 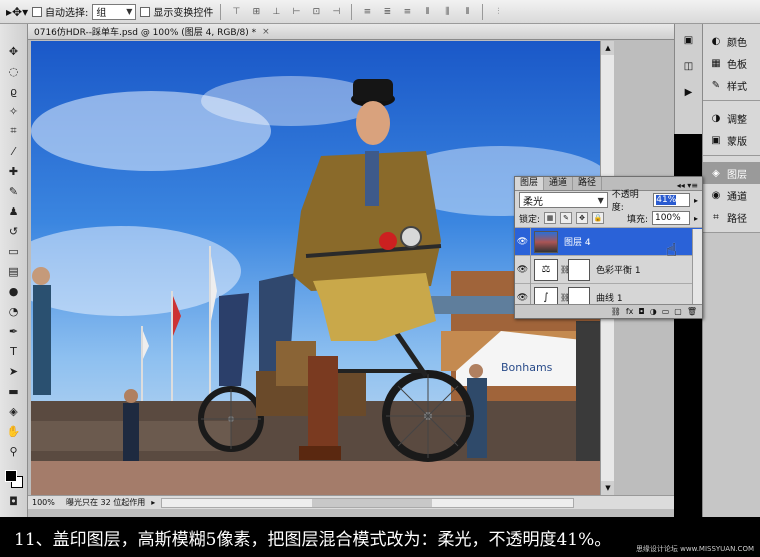 What do you see at coordinates (688, 79) in the screenshot?
I see `panel-icon-strip: ▣ ◫ ▶` at bounding box center [688, 79].